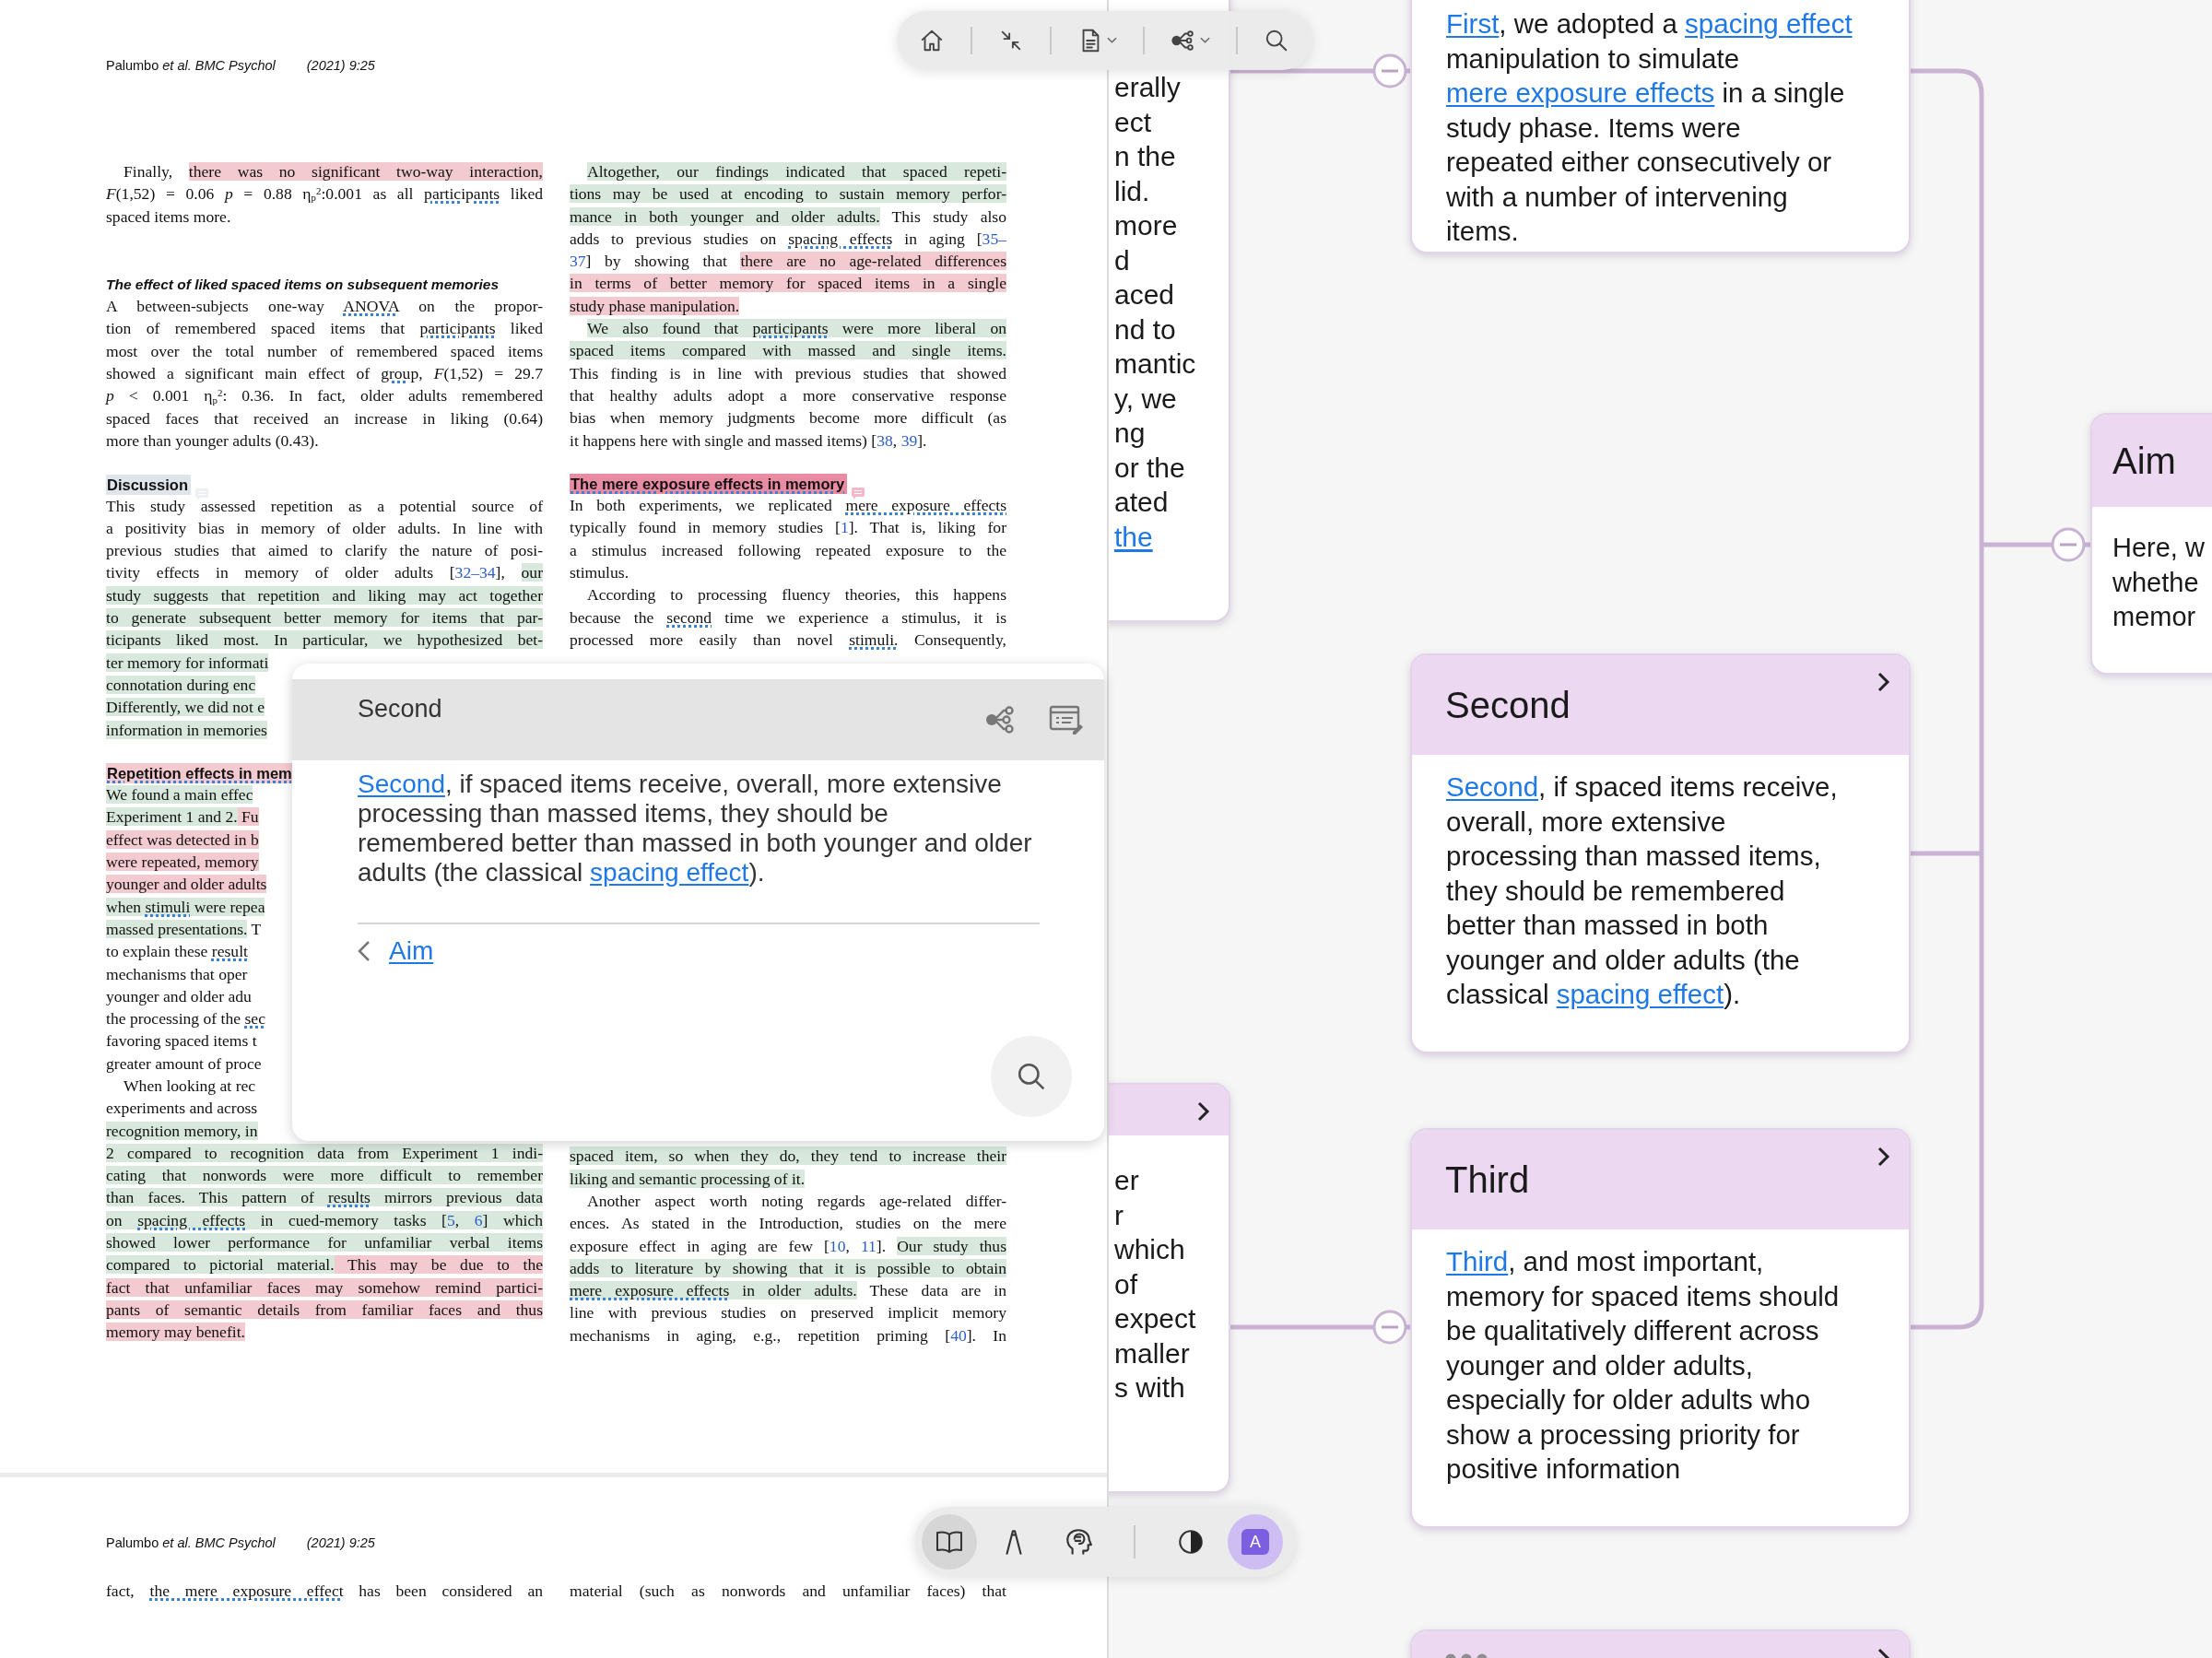  I want to click on section-heading: The mere exposure effects in memory, so click(709, 484).